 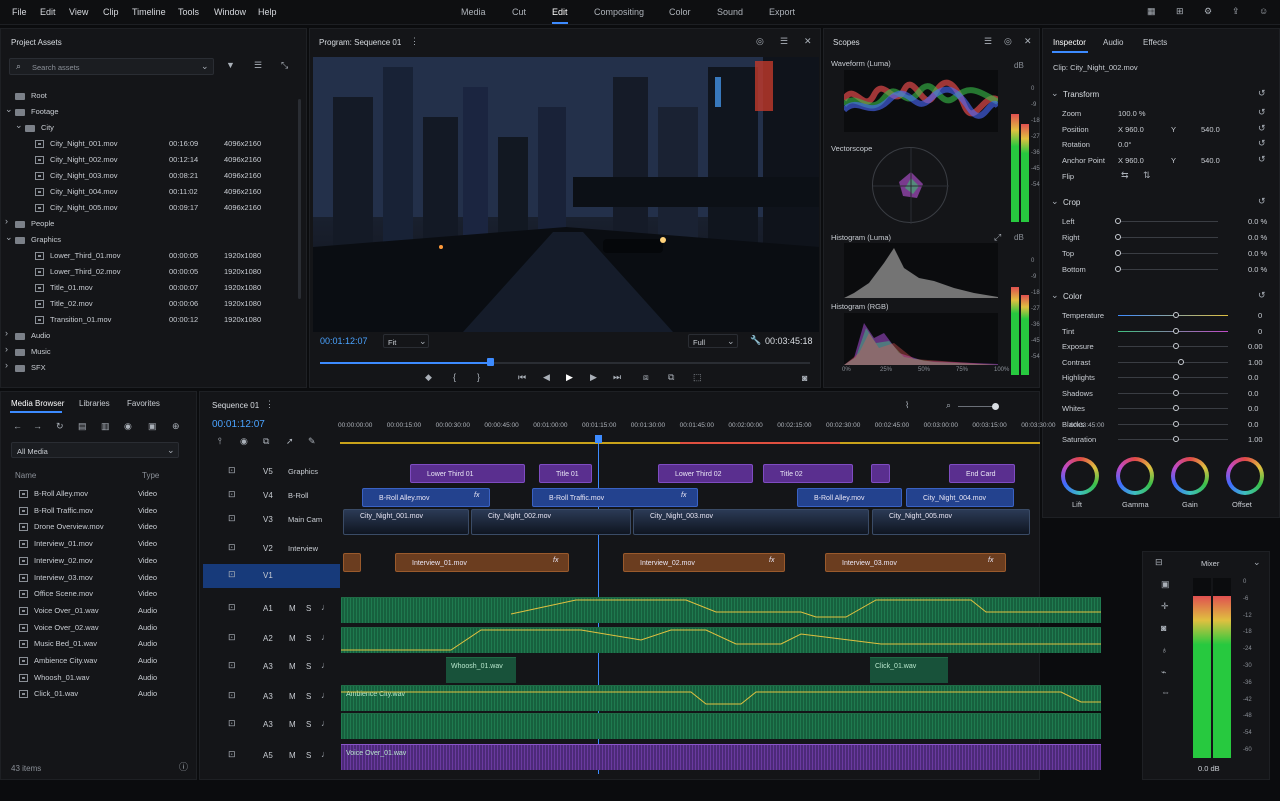 I want to click on menu-window: Window, so click(x=230, y=12).